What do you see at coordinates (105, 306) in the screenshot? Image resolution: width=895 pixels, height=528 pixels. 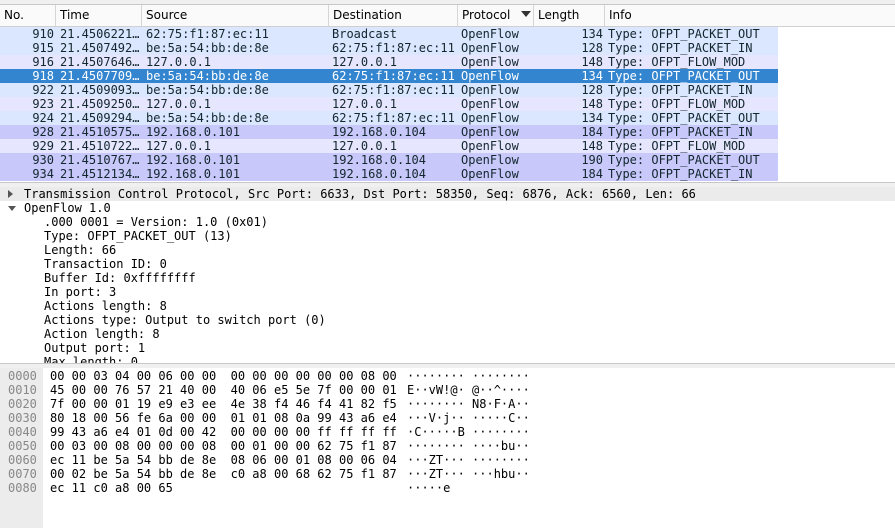 I see `detail-text: Actions length: 8` at bounding box center [105, 306].